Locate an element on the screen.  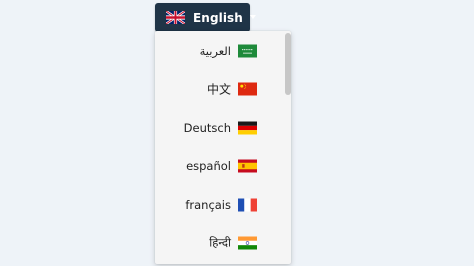
language-option-hindi: हिन्दी is located at coordinates (219, 243).